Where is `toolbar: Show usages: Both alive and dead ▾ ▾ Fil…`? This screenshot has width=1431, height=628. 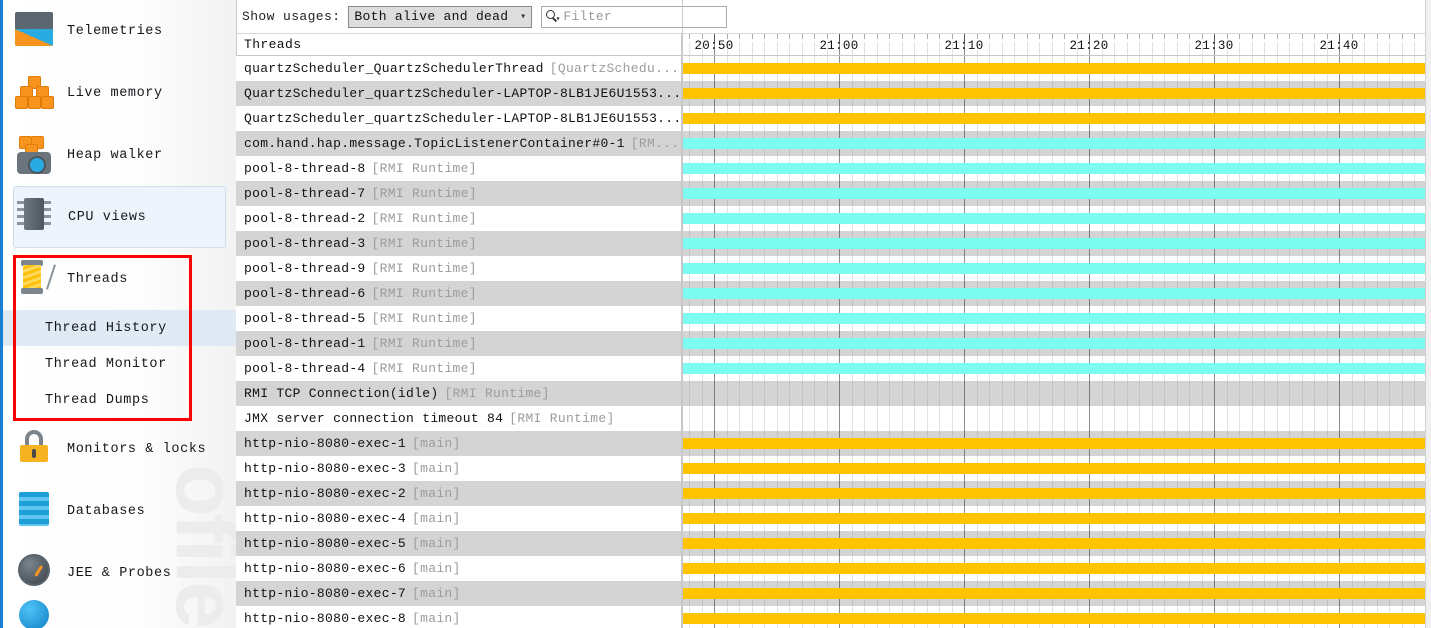
toolbar: Show usages: Both alive and dead ▾ ▾ Fil… is located at coordinates (833, 17).